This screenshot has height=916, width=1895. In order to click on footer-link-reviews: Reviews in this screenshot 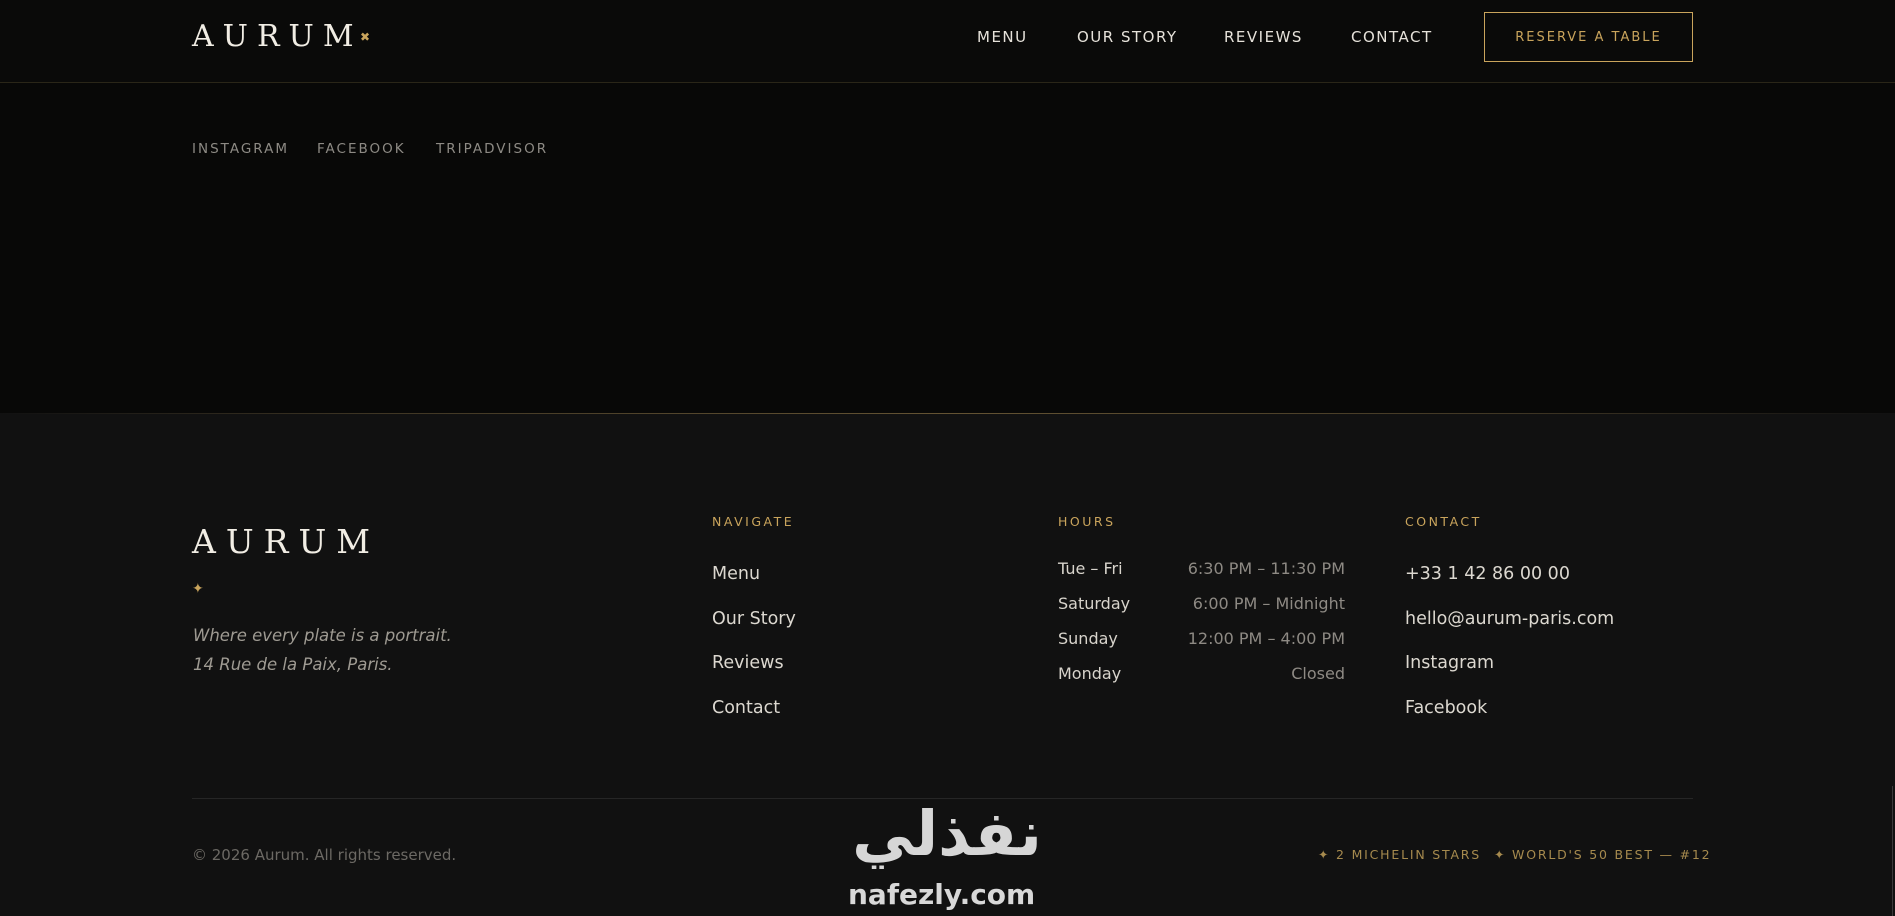, I will do `click(748, 663)`.